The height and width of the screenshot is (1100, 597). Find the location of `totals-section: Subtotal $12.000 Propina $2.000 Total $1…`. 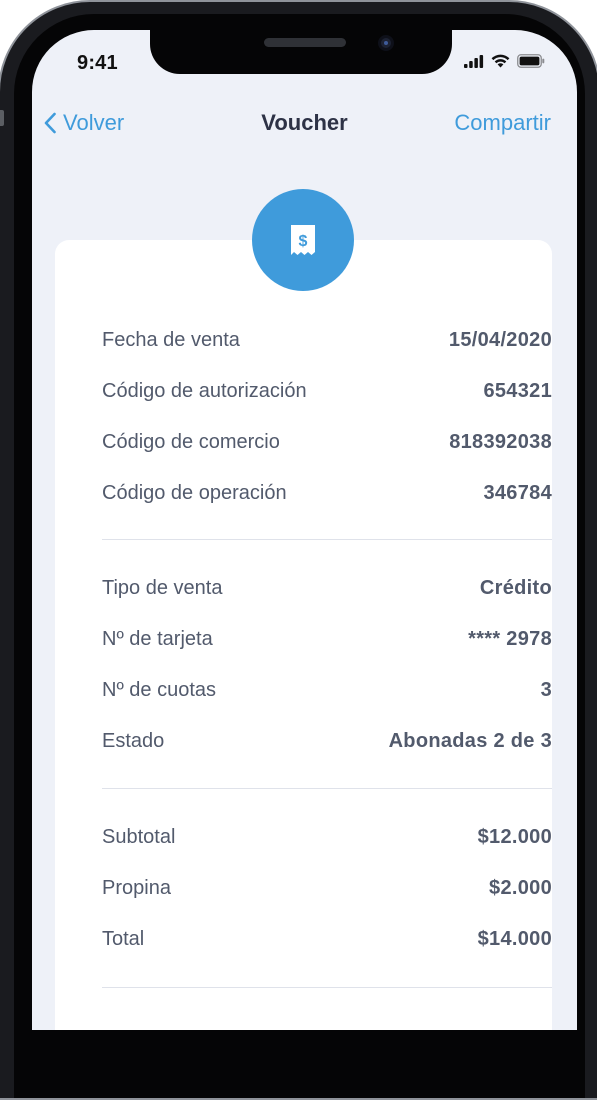

totals-section: Subtotal $12.000 Propina $2.000 Total $1… is located at coordinates (327, 888).